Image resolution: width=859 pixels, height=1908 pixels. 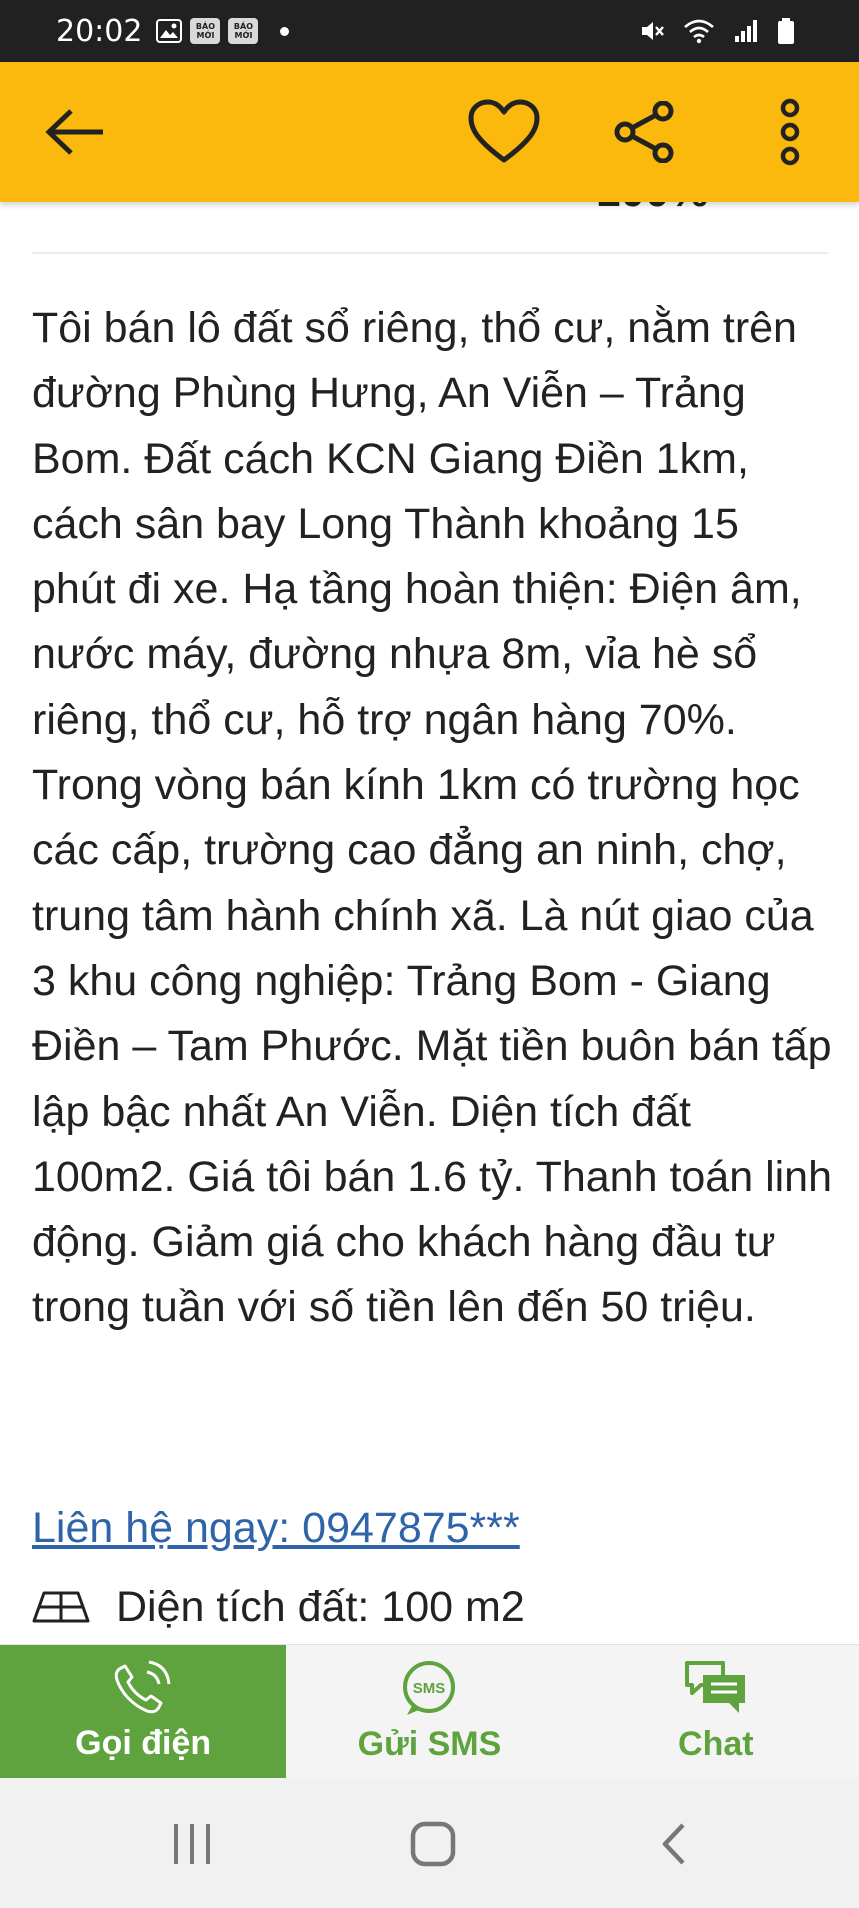 What do you see at coordinates (721, 31) in the screenshot?
I see `status-right-icons` at bounding box center [721, 31].